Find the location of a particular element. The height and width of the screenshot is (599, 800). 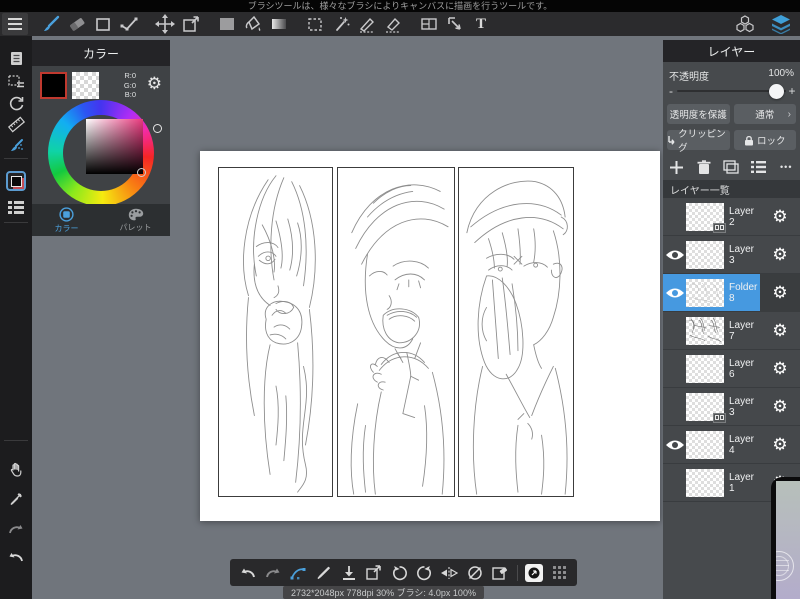

document-pages-icon is located at coordinates (16, 59).